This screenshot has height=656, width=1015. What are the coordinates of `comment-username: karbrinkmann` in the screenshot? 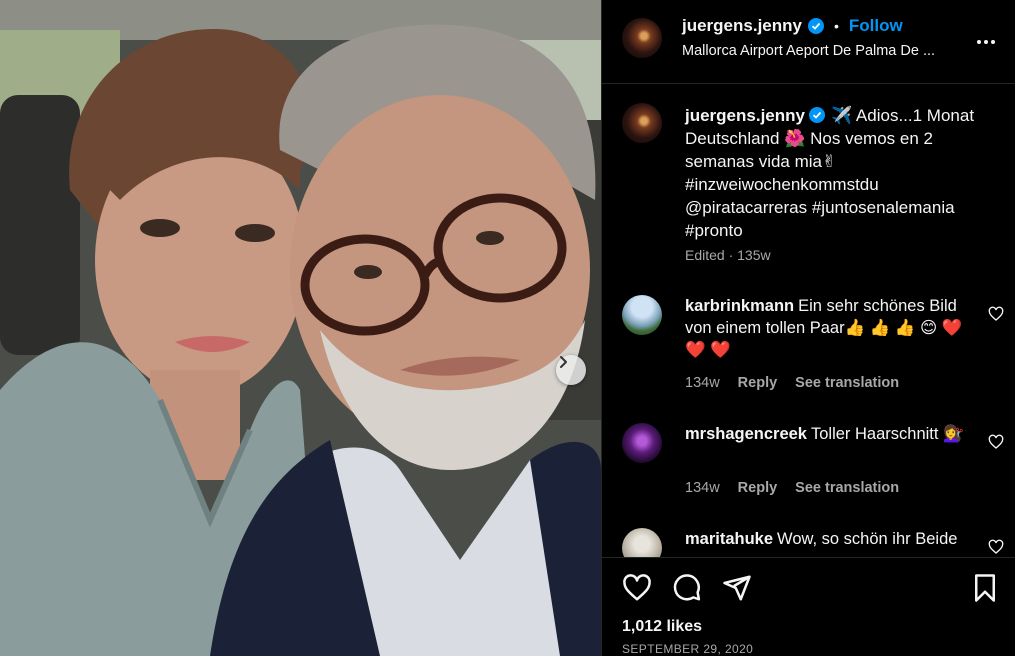 It's located at (739, 306).